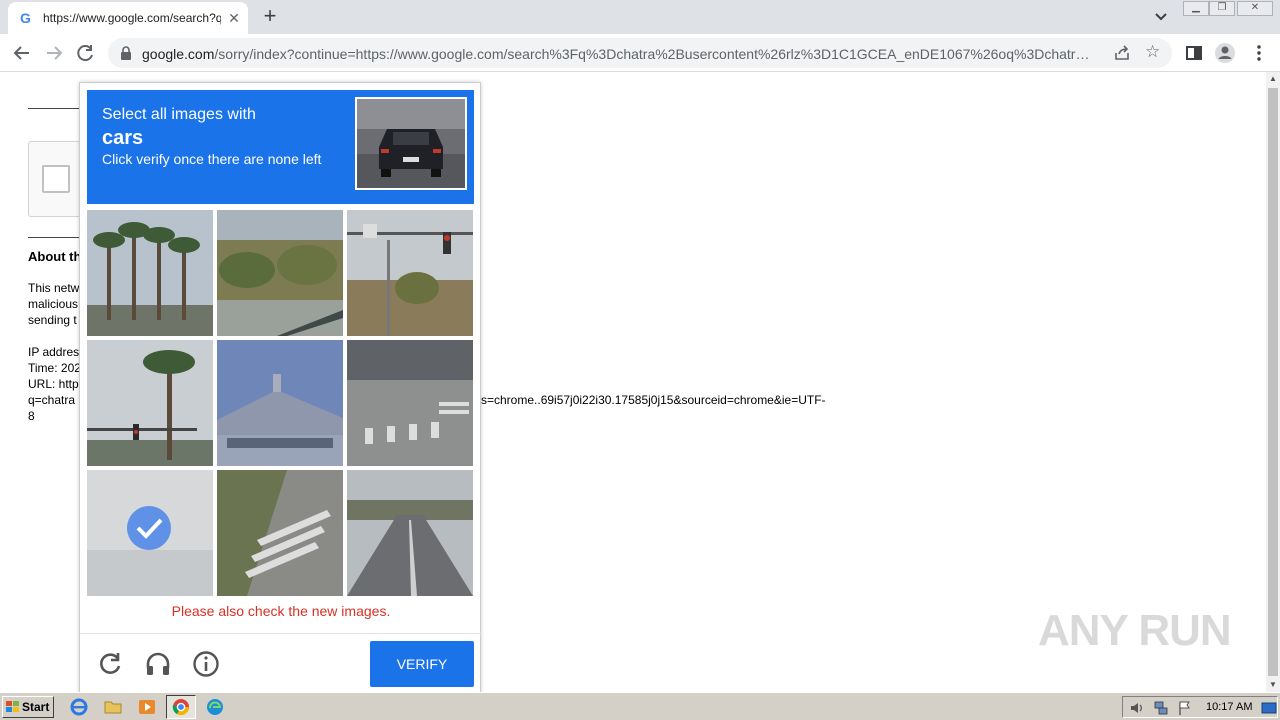 The height and width of the screenshot is (720, 1280). I want to click on scroll-down-arrow-icon: ▼, so click(1273, 685).